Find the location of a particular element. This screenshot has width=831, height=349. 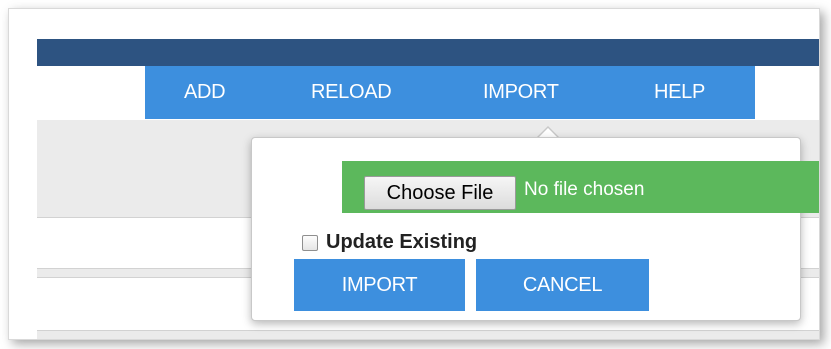

menu-add: ADD is located at coordinates (205, 92).